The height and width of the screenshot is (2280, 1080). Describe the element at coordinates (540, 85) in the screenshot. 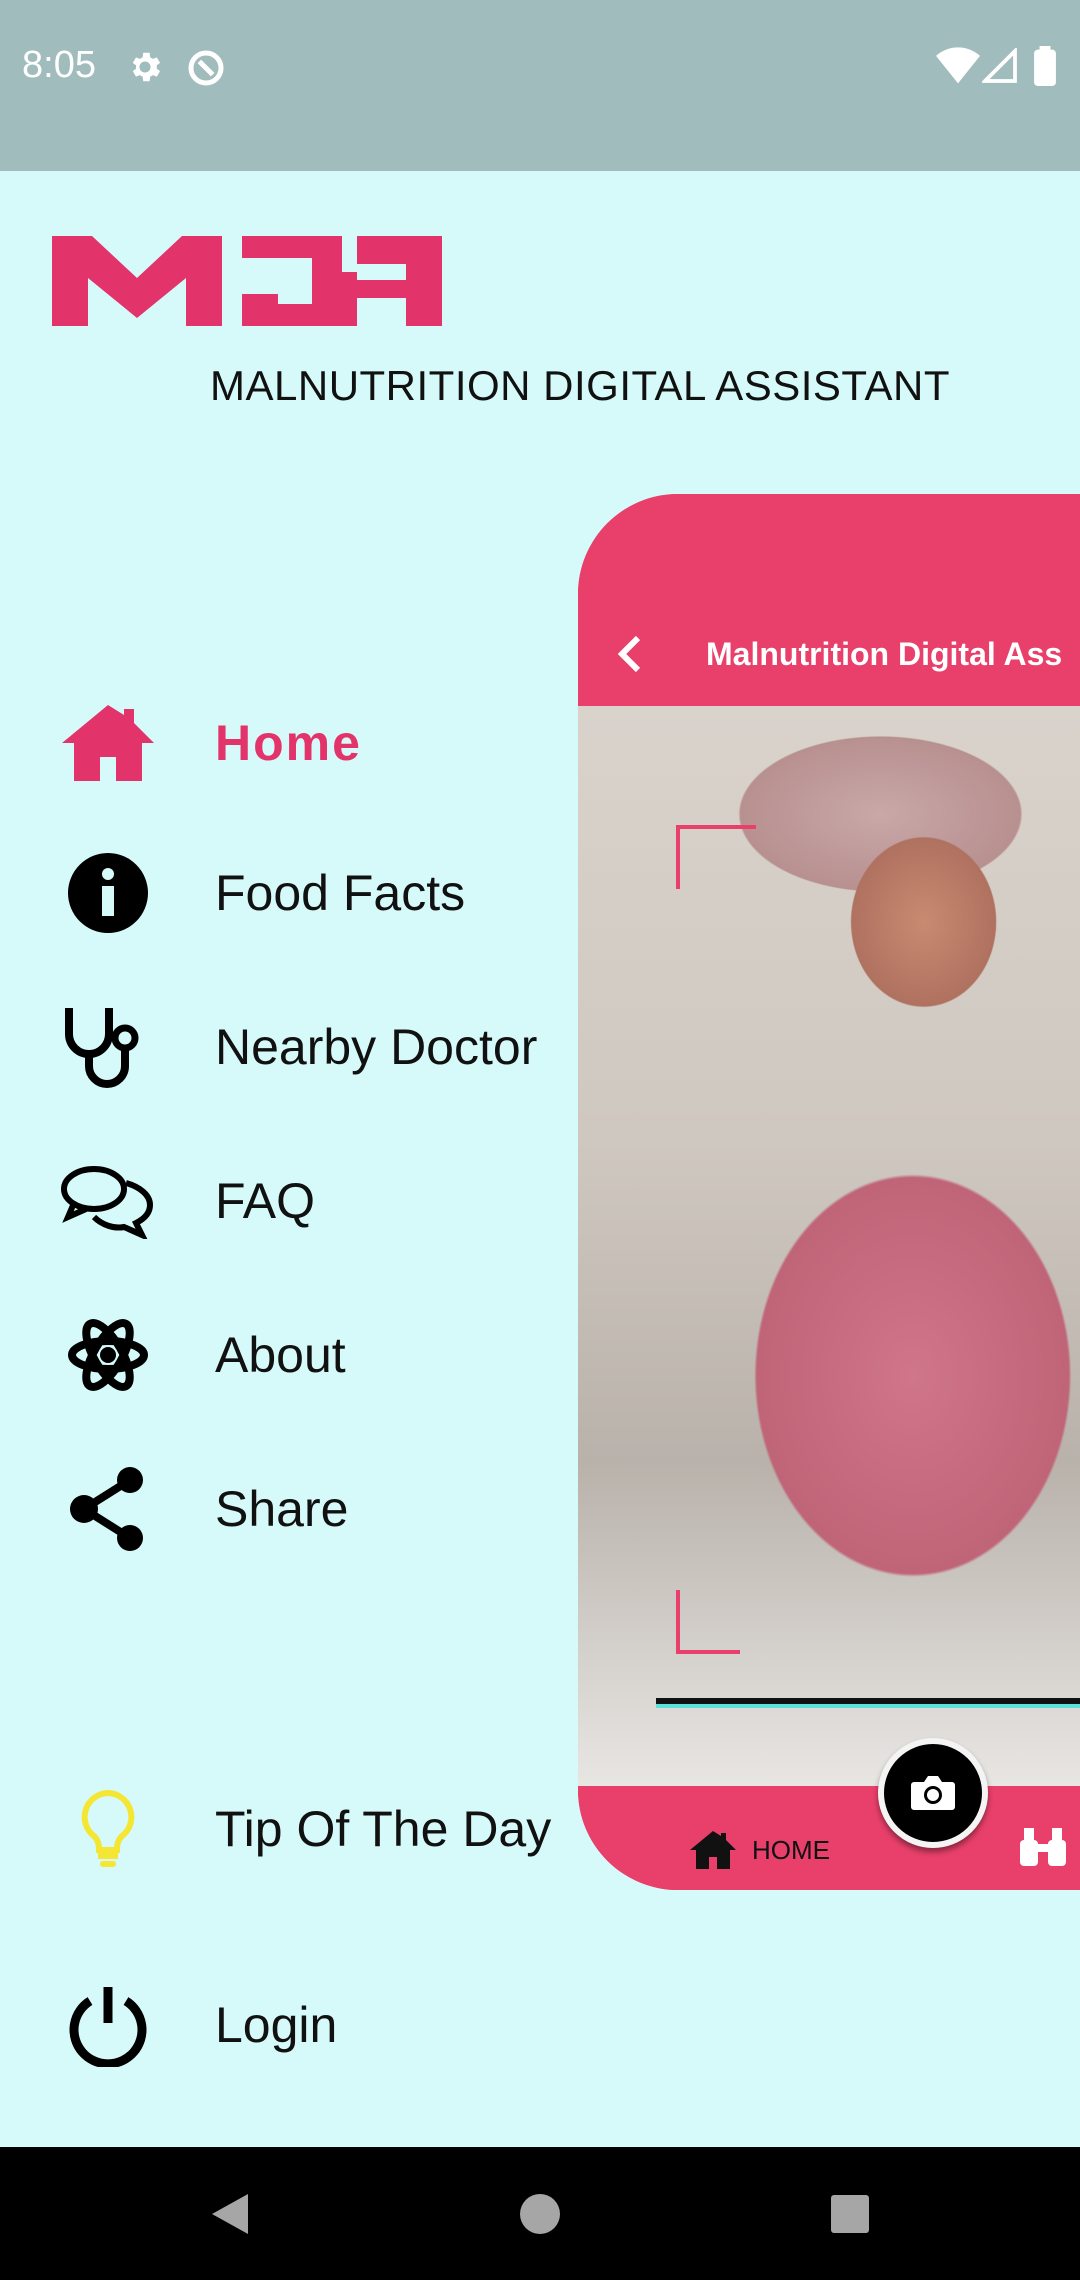

I see `status-bar: 8:05` at that location.